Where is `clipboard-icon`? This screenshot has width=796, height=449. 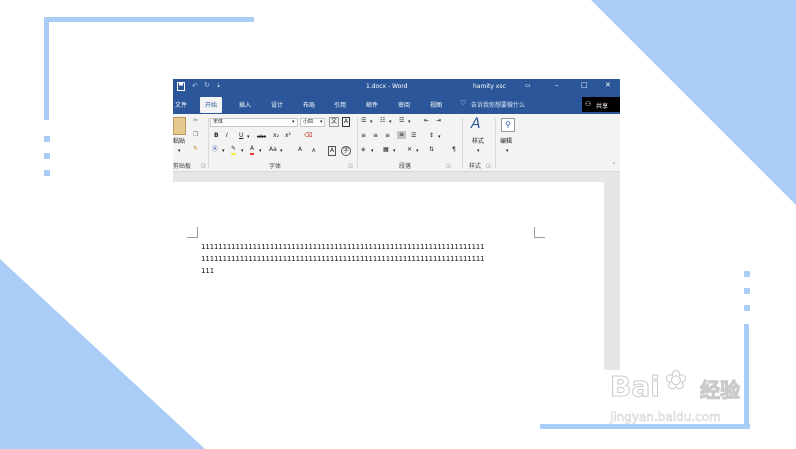
clipboard-icon is located at coordinates (179, 126).